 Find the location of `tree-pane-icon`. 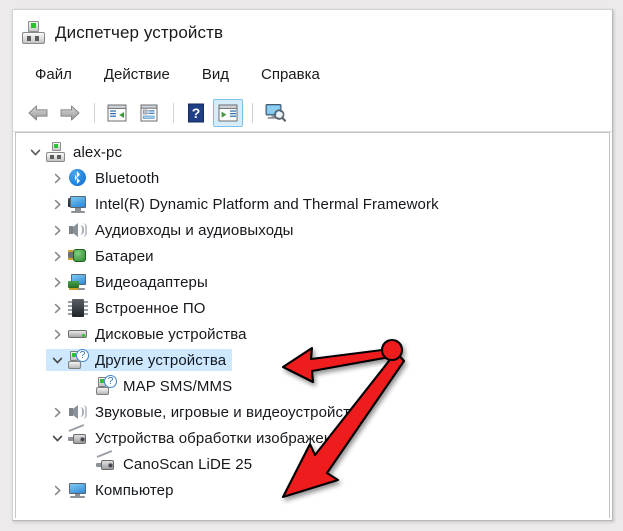

tree-pane-icon is located at coordinates (117, 112).